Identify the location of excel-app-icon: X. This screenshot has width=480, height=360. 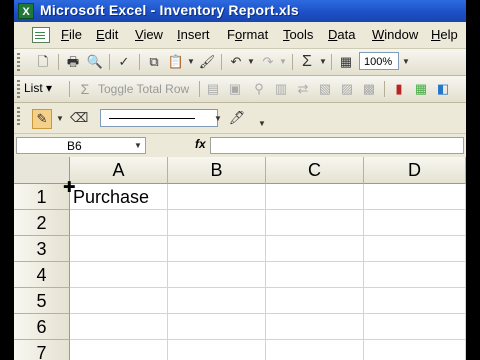
(26, 11).